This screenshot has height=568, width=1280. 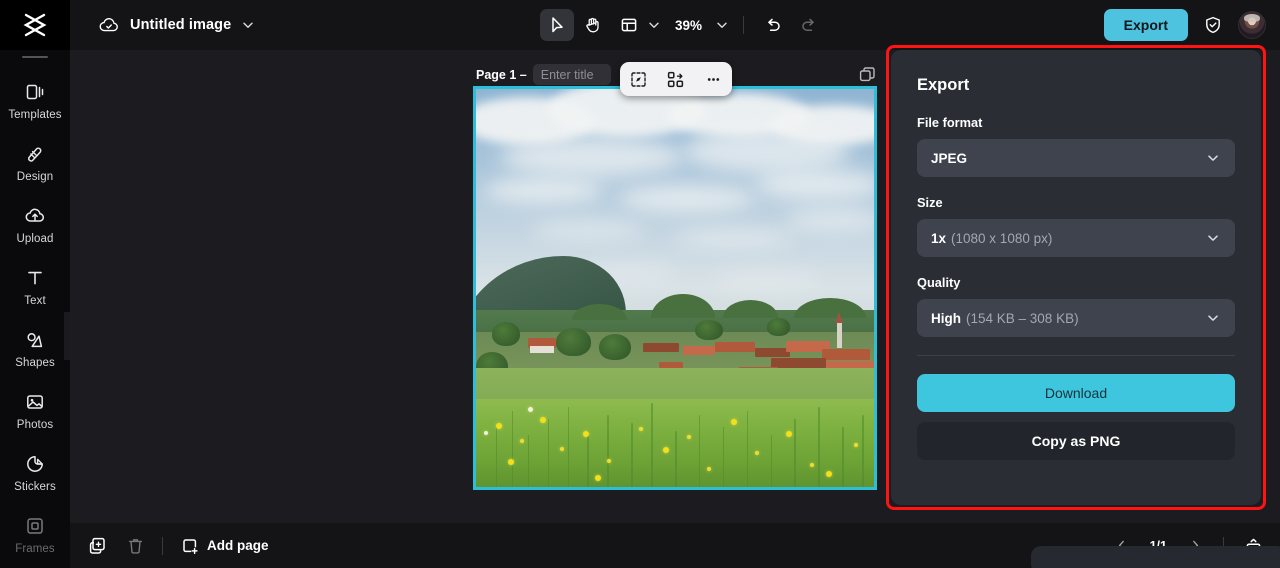 What do you see at coordinates (501, 74) in the screenshot?
I see `page-number-label: Page 1 –` at bounding box center [501, 74].